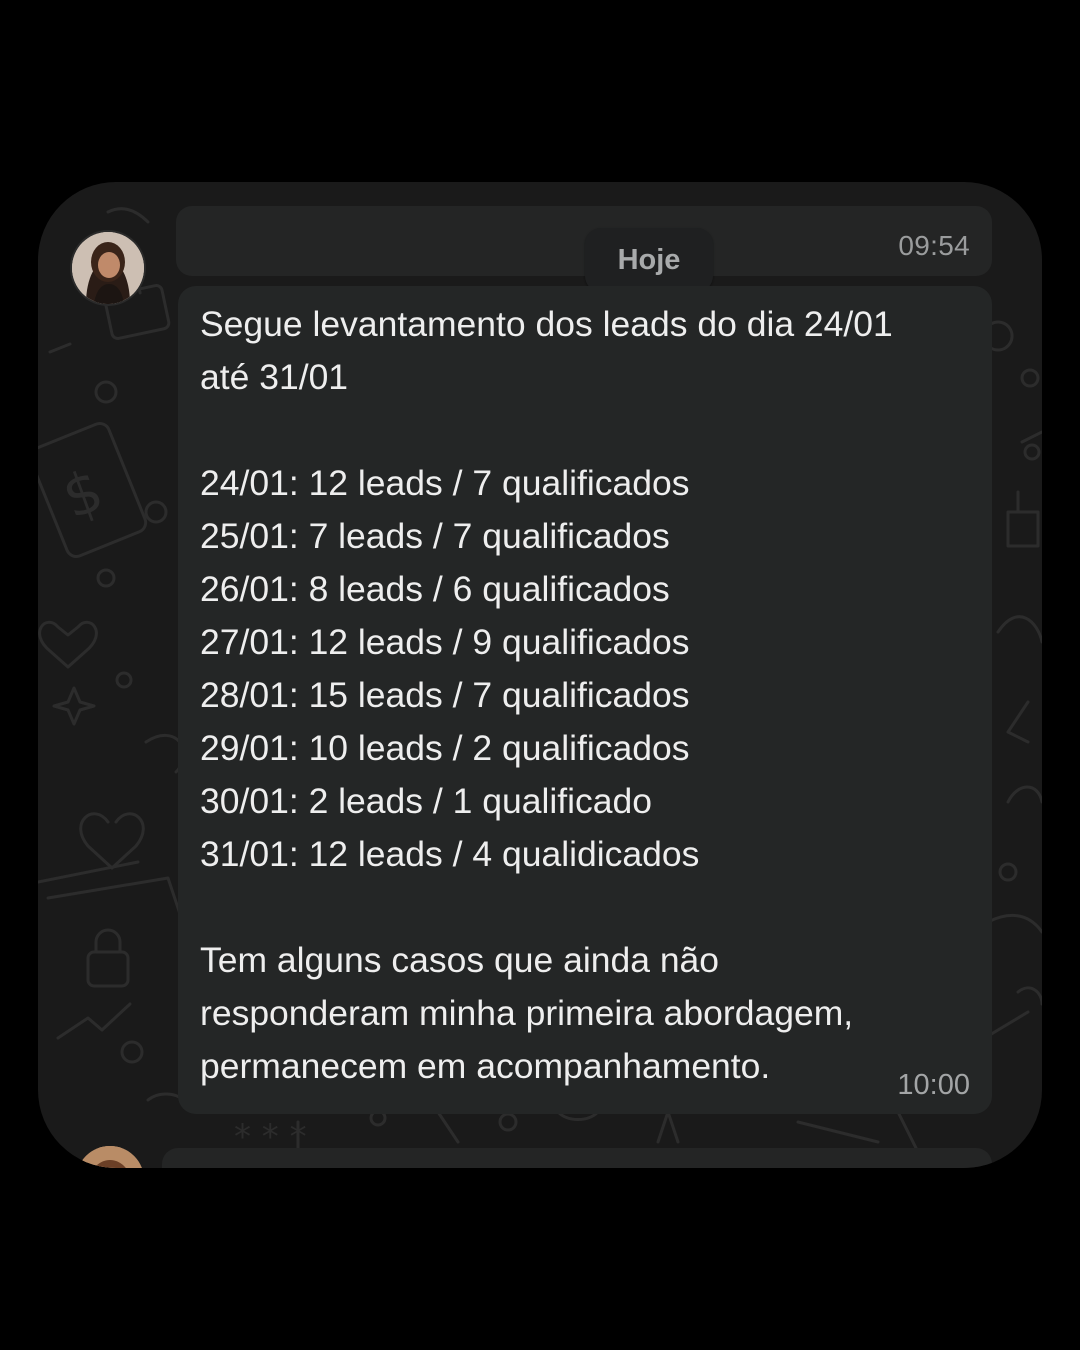 Image resolution: width=1080 pixels, height=1350 pixels. Describe the element at coordinates (435, 589) in the screenshot. I see `lead-entry: 26/01: 8 leads / 6 qualificados` at that location.